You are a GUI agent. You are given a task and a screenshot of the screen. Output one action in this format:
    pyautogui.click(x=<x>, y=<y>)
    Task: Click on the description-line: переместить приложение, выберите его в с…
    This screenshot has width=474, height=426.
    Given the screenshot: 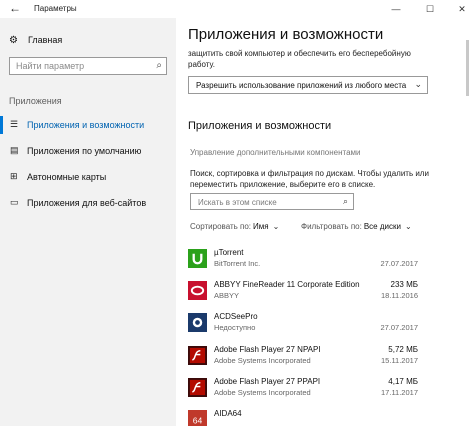 What is the action you would take?
    pyautogui.click(x=283, y=184)
    